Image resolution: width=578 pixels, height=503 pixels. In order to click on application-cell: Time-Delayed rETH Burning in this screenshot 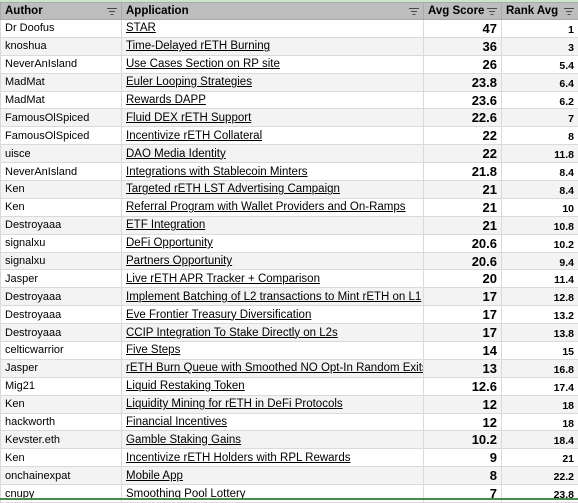, I will do `click(273, 46)`.